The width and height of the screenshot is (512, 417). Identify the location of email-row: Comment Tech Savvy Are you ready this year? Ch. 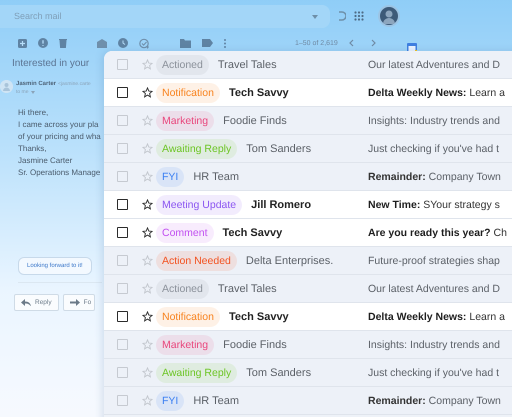
(308, 233).